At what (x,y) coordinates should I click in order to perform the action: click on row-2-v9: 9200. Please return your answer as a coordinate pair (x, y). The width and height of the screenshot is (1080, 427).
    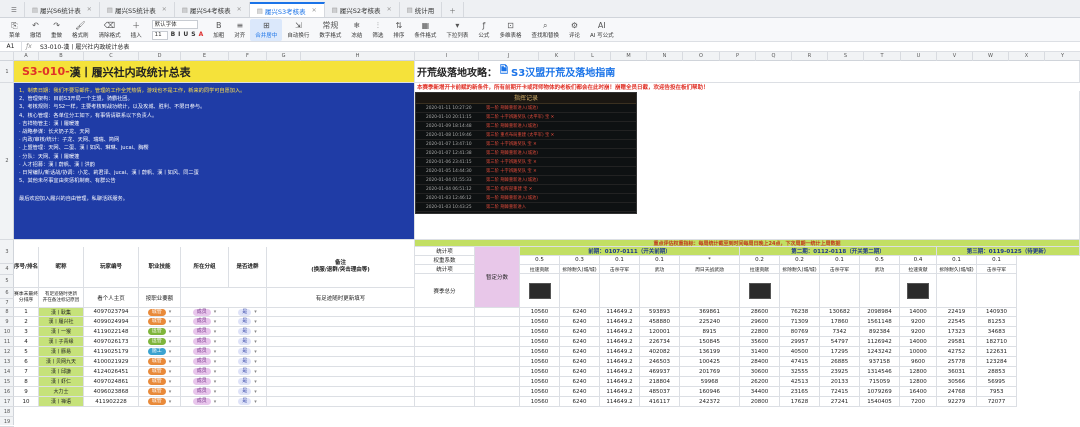
    Looking at the image, I should click on (918, 322).